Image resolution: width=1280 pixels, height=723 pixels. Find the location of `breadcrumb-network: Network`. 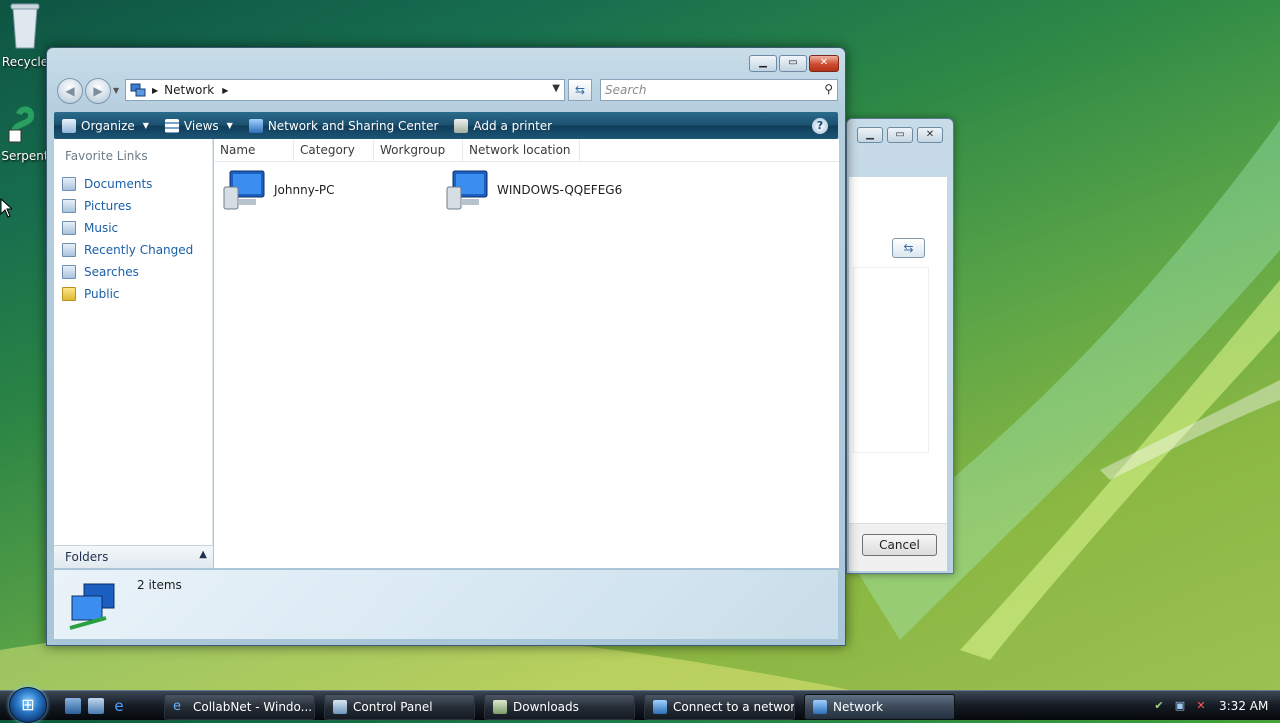

breadcrumb-network: Network is located at coordinates (189, 90).